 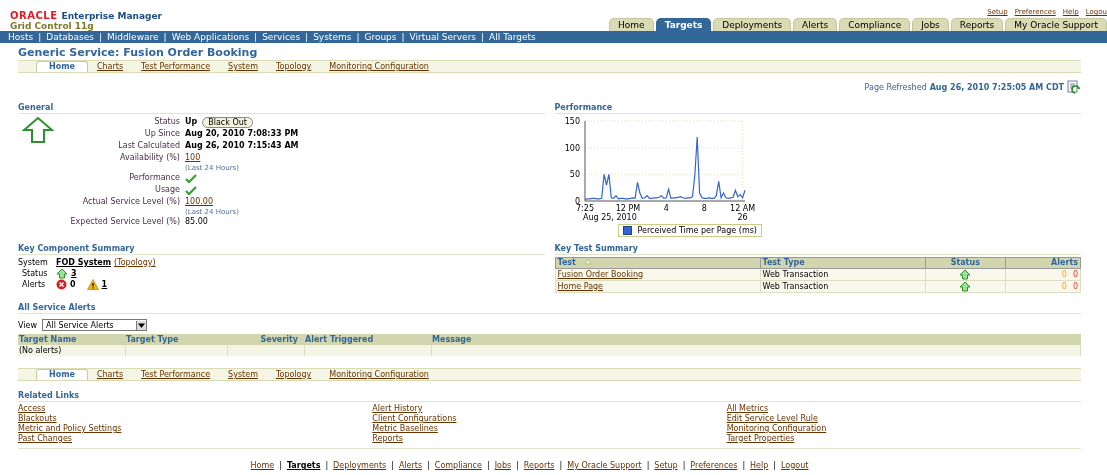 I want to click on footer-link: Targets, so click(x=303, y=465).